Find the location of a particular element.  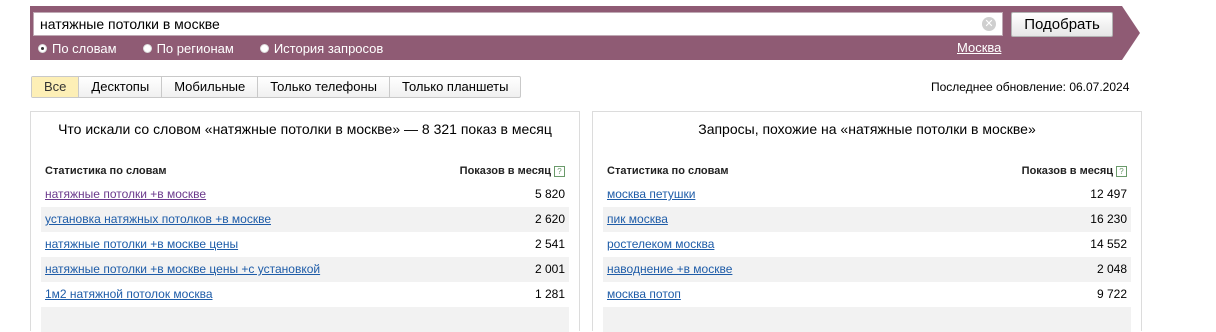

table-row: натяжные потолки +в москве цены 2 541 is located at coordinates (305, 244).